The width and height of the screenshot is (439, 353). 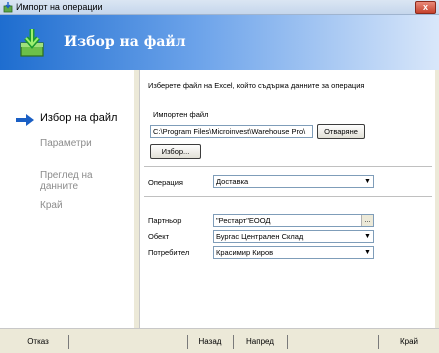 What do you see at coordinates (8, 7) in the screenshot?
I see `app-icon` at bounding box center [8, 7].